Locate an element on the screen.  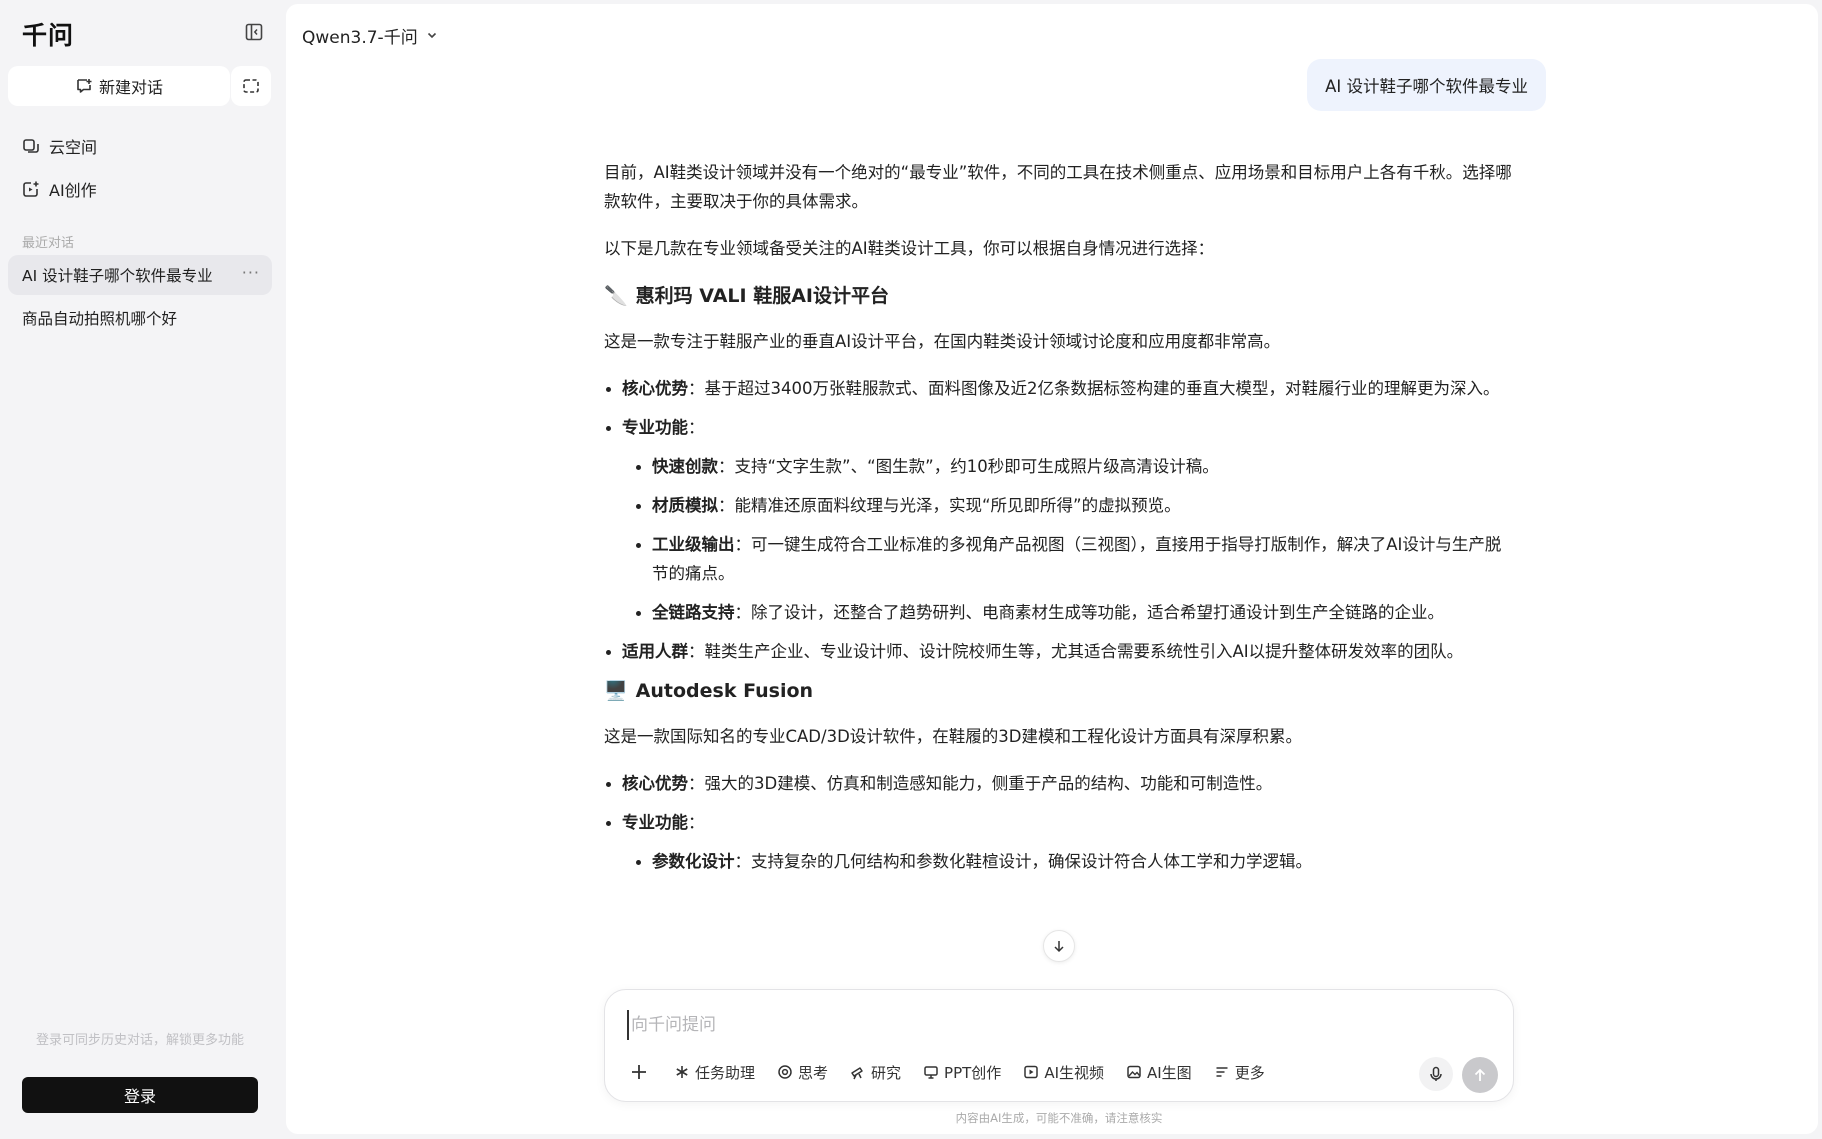
sidebar-item-ai-create: AI创作 is located at coordinates (59, 189).